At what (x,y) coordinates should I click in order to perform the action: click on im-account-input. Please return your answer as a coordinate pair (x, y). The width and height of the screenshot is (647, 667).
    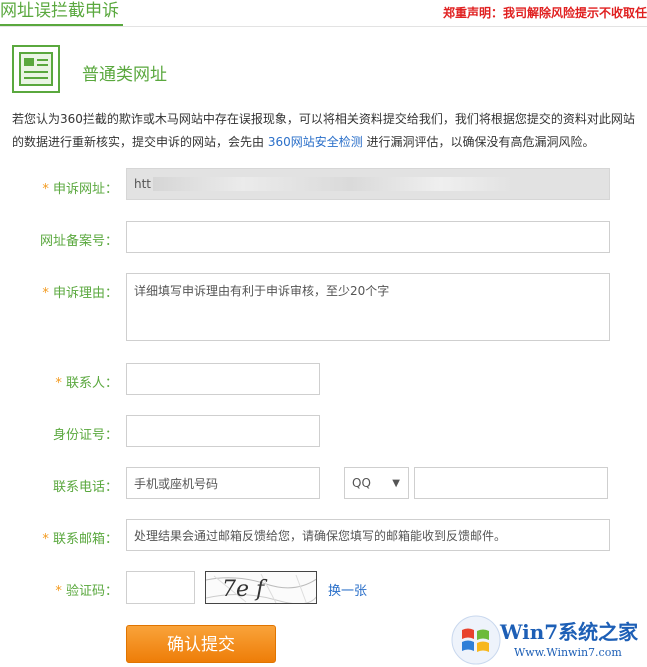
    Looking at the image, I should click on (511, 483).